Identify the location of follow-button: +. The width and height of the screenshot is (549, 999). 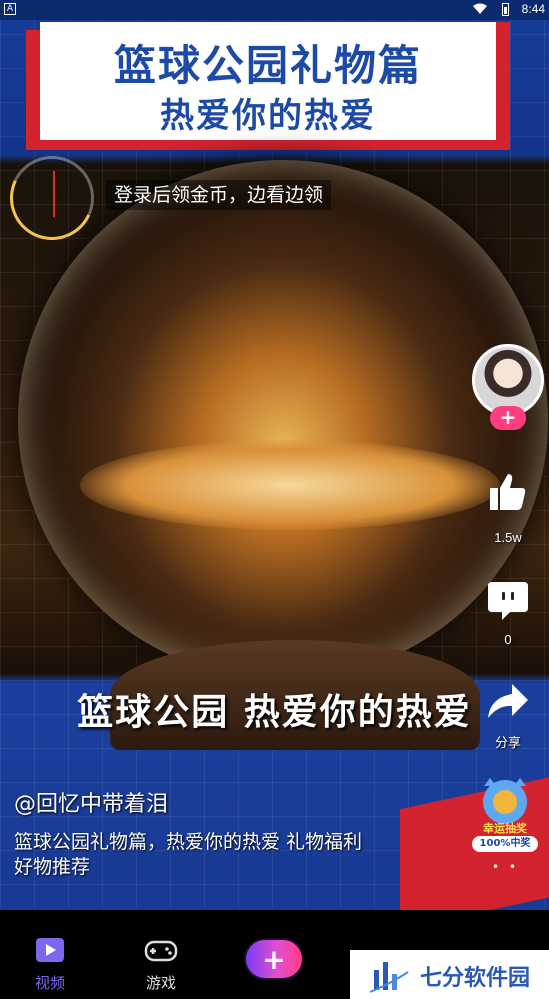
(508, 418).